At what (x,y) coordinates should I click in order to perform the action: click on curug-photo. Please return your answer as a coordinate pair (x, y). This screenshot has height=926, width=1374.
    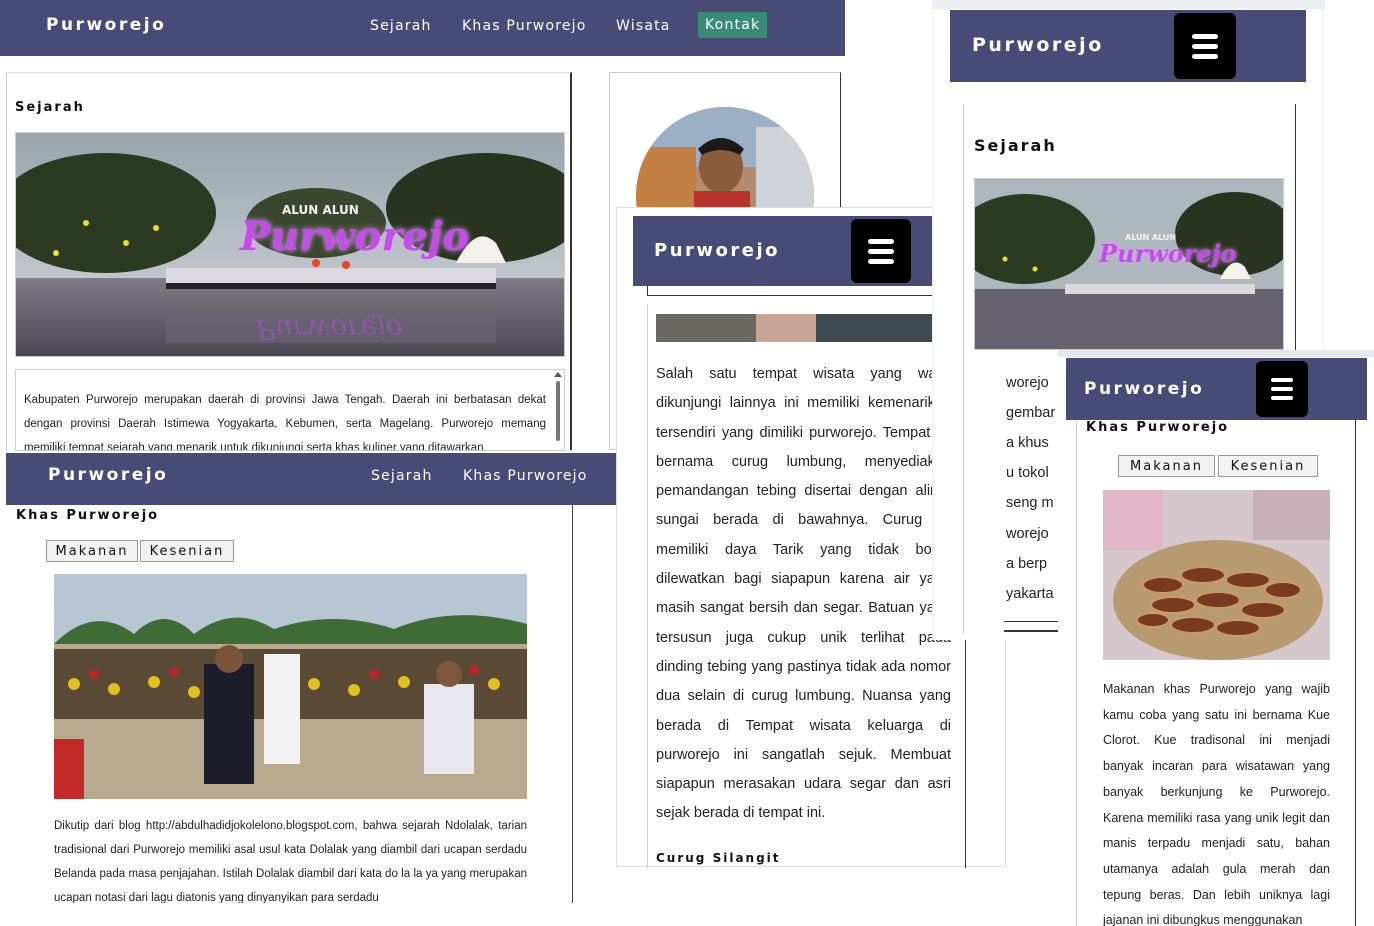
    Looking at the image, I should click on (803, 328).